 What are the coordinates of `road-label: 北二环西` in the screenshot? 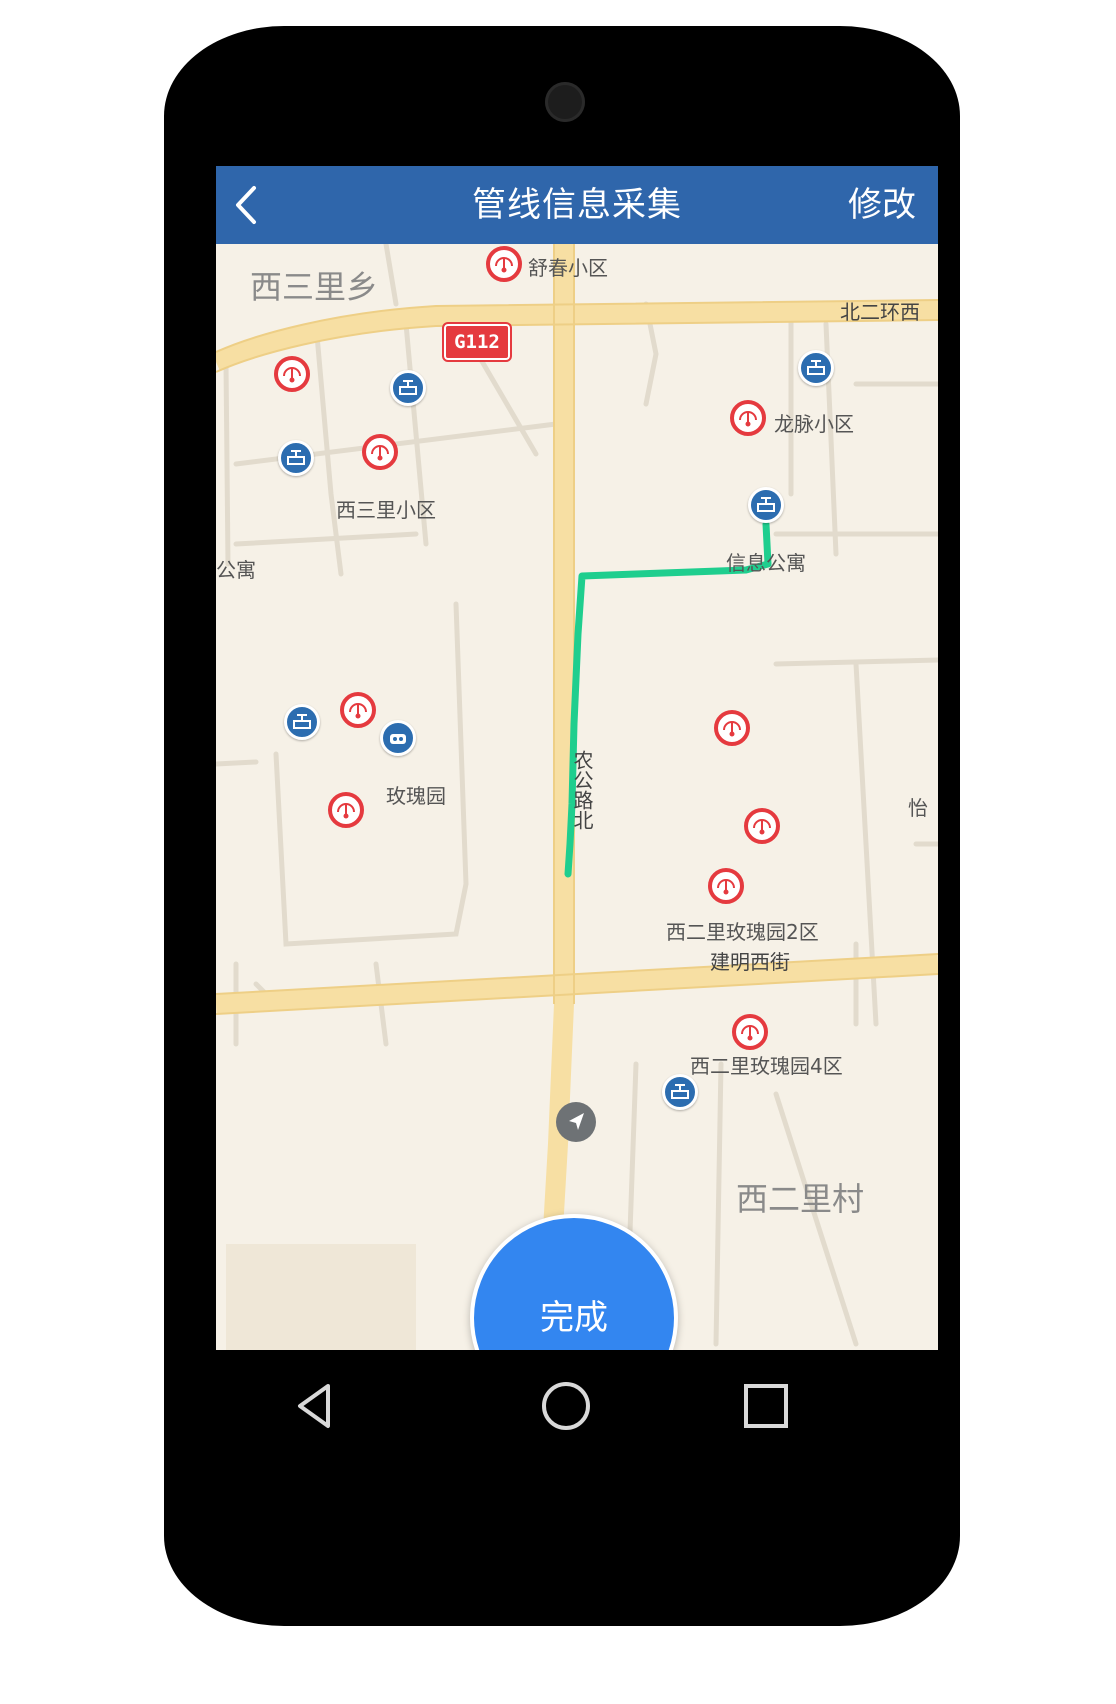 It's located at (880, 312).